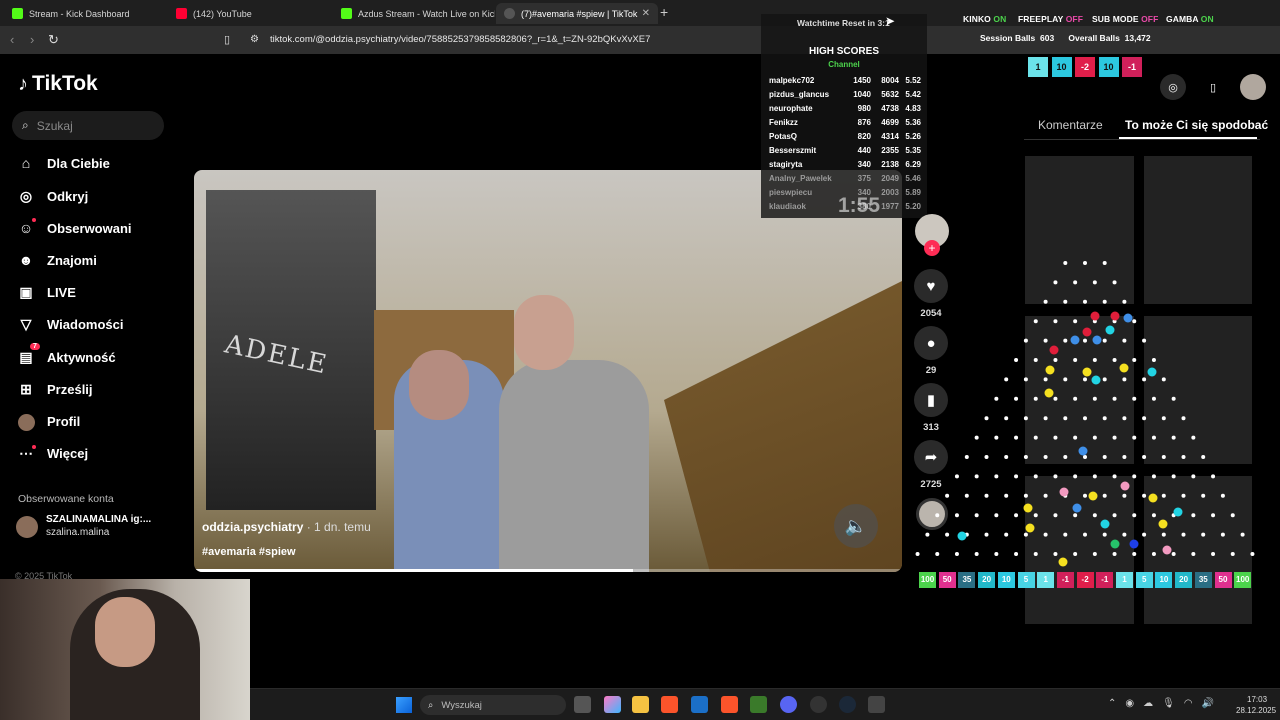 Image resolution: width=1280 pixels, height=720 pixels. Describe the element at coordinates (1256, 710) in the screenshot. I see `clock-date: 28.12.2025` at that location.